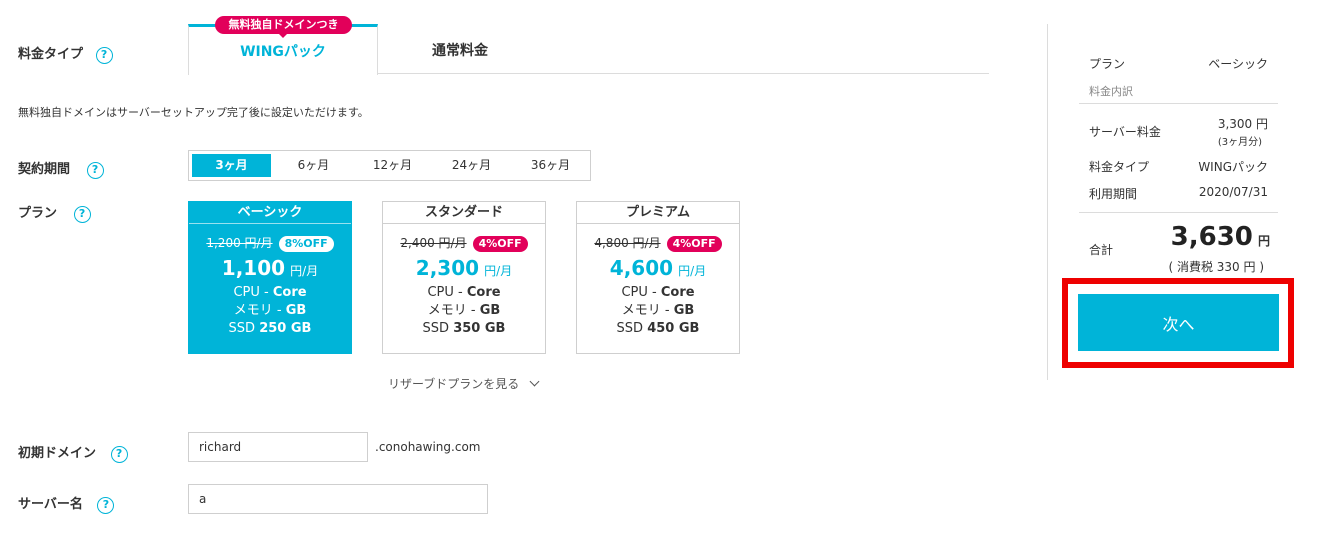  Describe the element at coordinates (447, 268) in the screenshot. I see `plan-price: 2,300` at that location.